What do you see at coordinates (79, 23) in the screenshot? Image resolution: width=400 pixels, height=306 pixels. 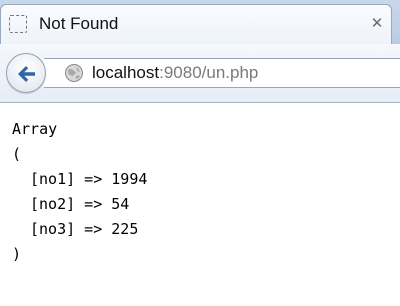 I see `tab-title: Not Found` at bounding box center [79, 23].